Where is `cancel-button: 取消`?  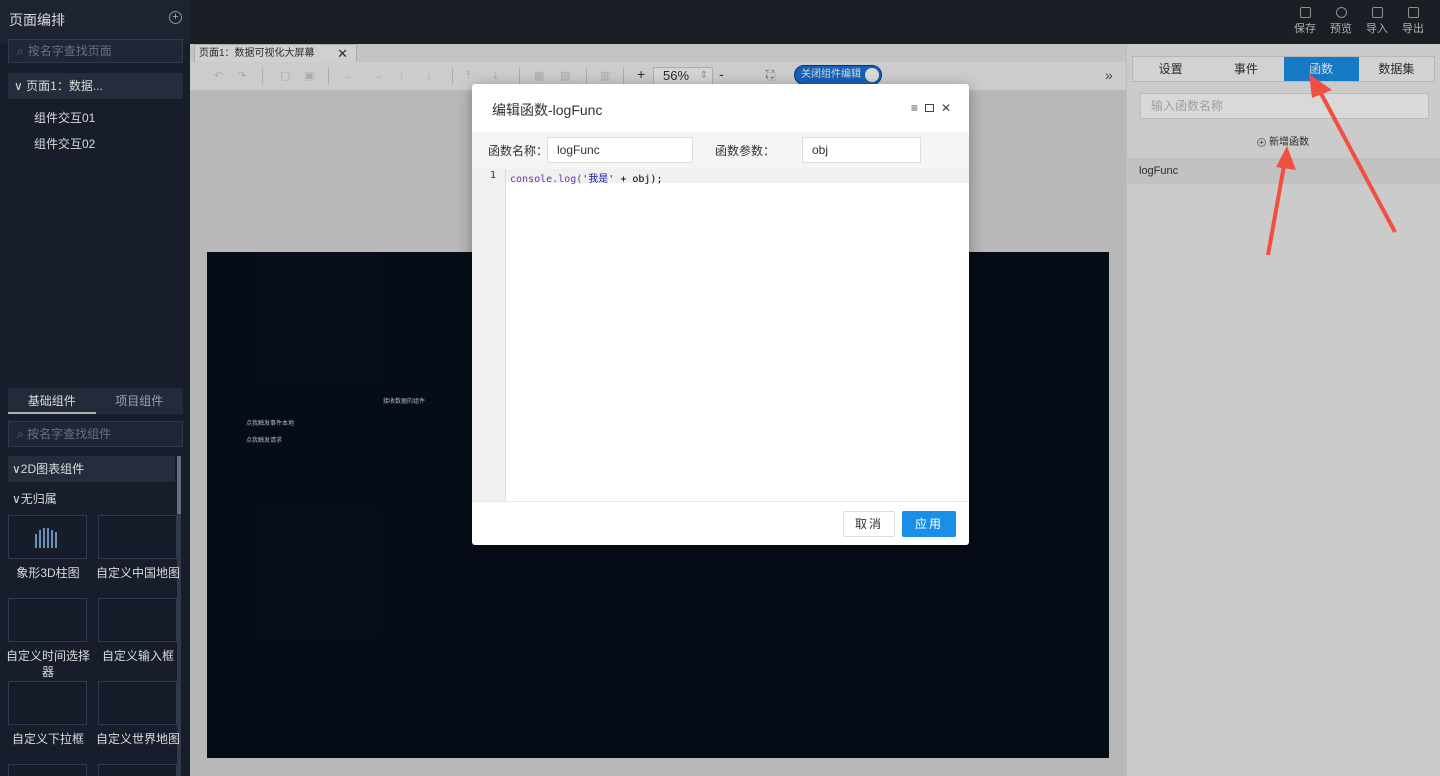 cancel-button: 取消 is located at coordinates (869, 524).